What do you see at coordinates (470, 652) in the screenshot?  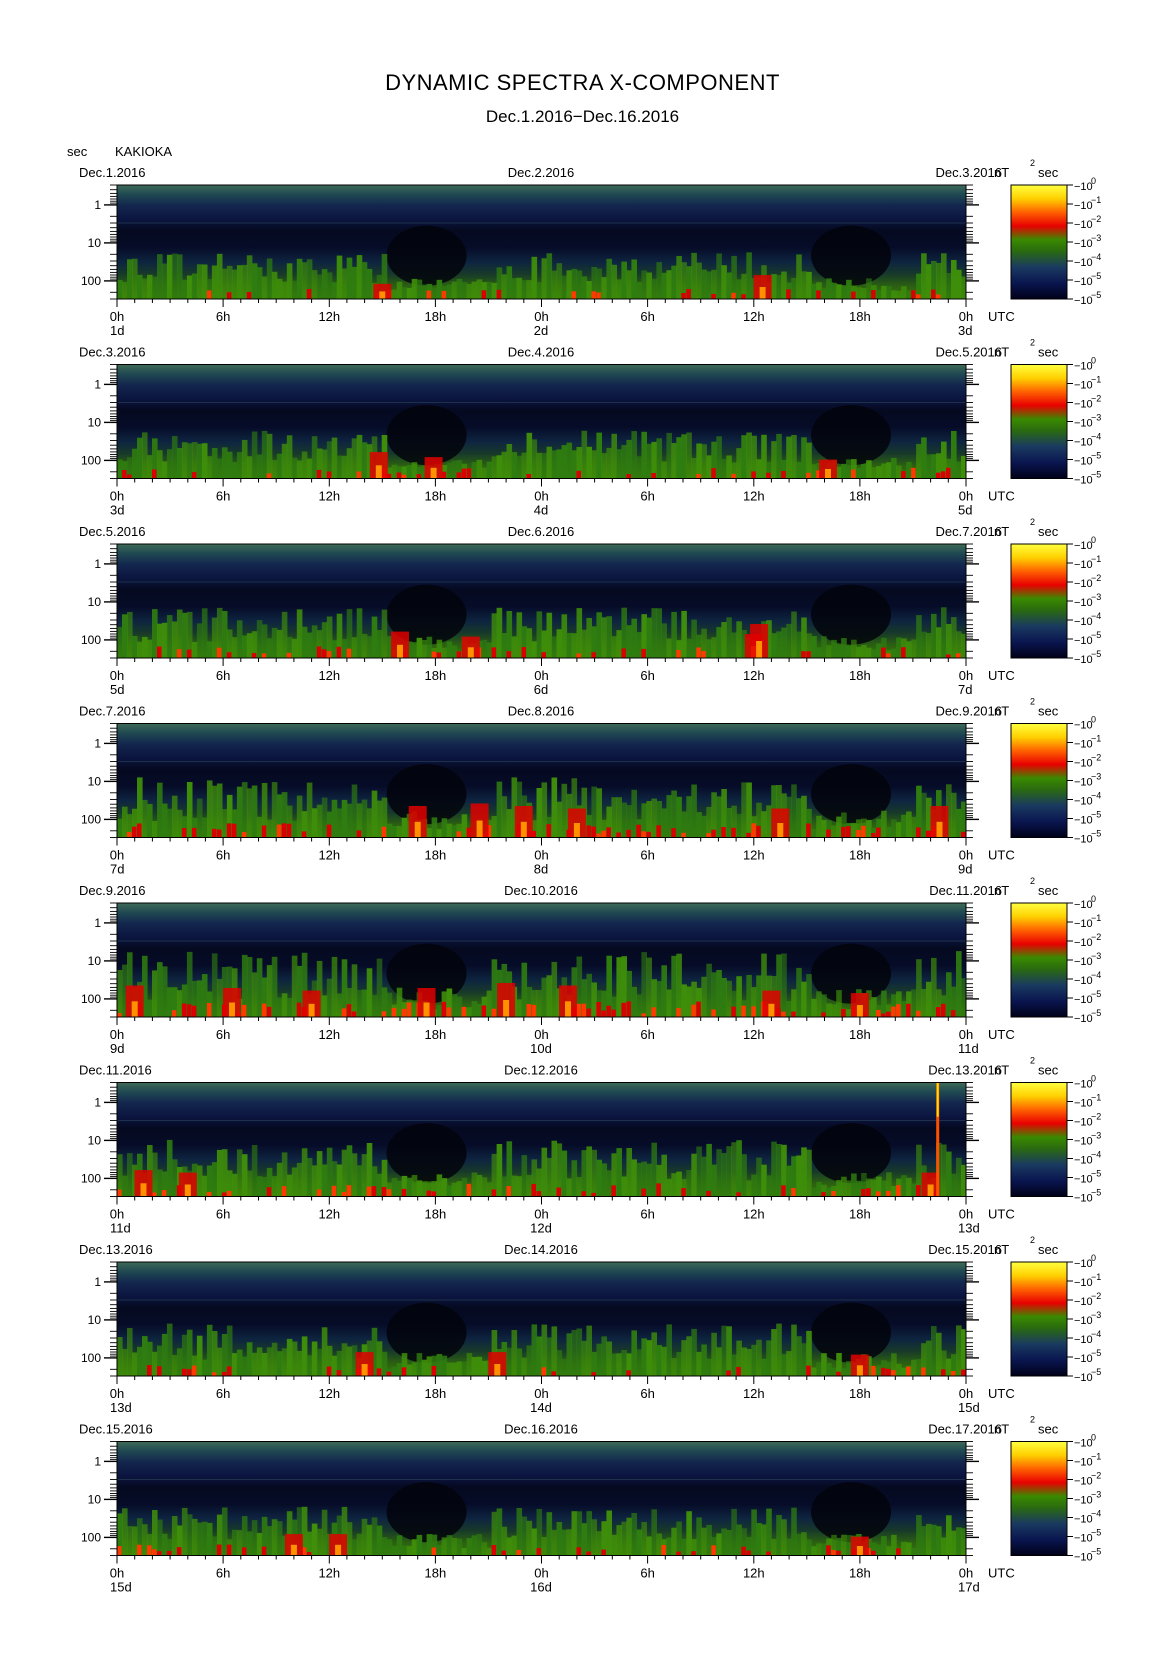 I see `high-power-event-core` at bounding box center [470, 652].